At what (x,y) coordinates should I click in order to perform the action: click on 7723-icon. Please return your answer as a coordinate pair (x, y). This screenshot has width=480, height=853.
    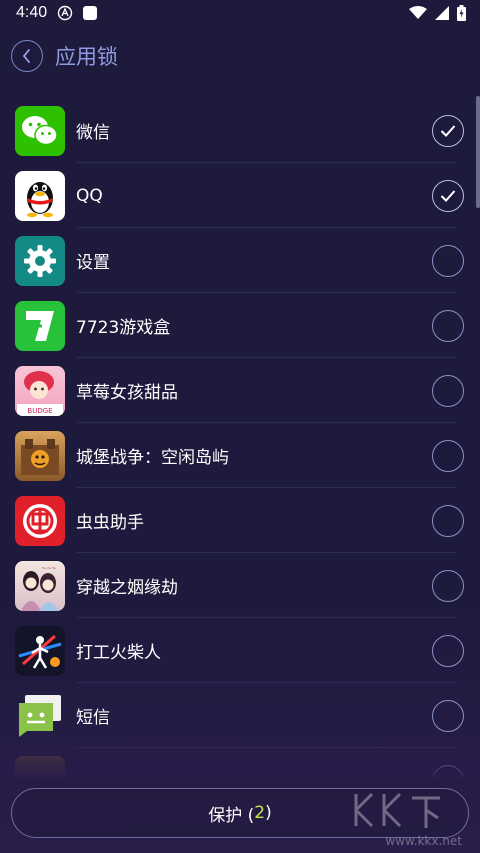
    Looking at the image, I should click on (40, 325).